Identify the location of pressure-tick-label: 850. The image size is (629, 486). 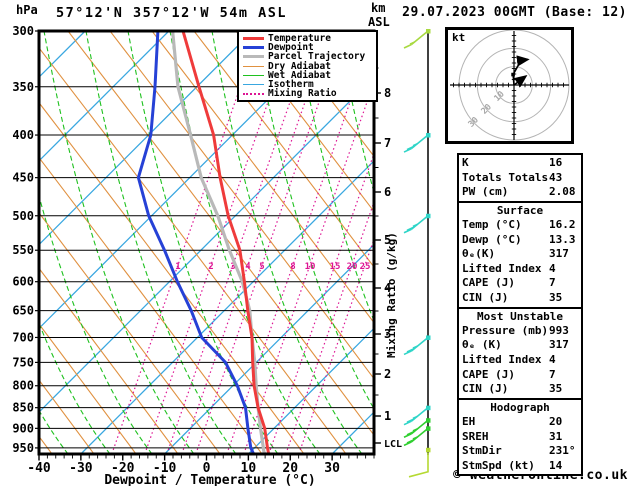
(23, 408).